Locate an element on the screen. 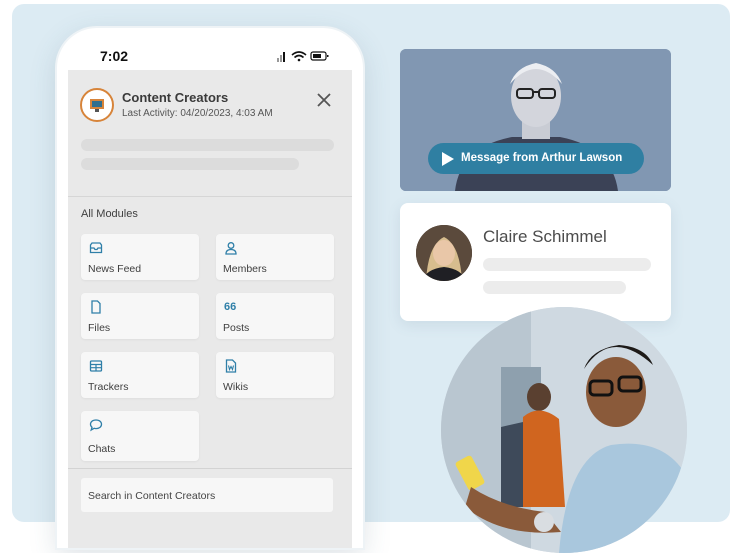 This screenshot has width=735, height=553. group-name: Content Creators is located at coordinates (175, 97).